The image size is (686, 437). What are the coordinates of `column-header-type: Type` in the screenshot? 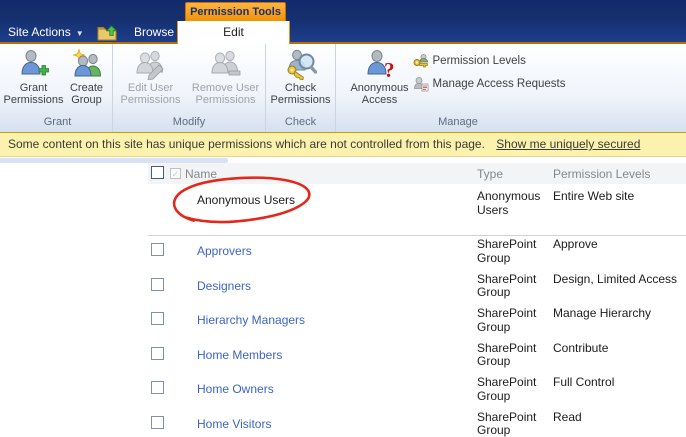 It's located at (490, 173).